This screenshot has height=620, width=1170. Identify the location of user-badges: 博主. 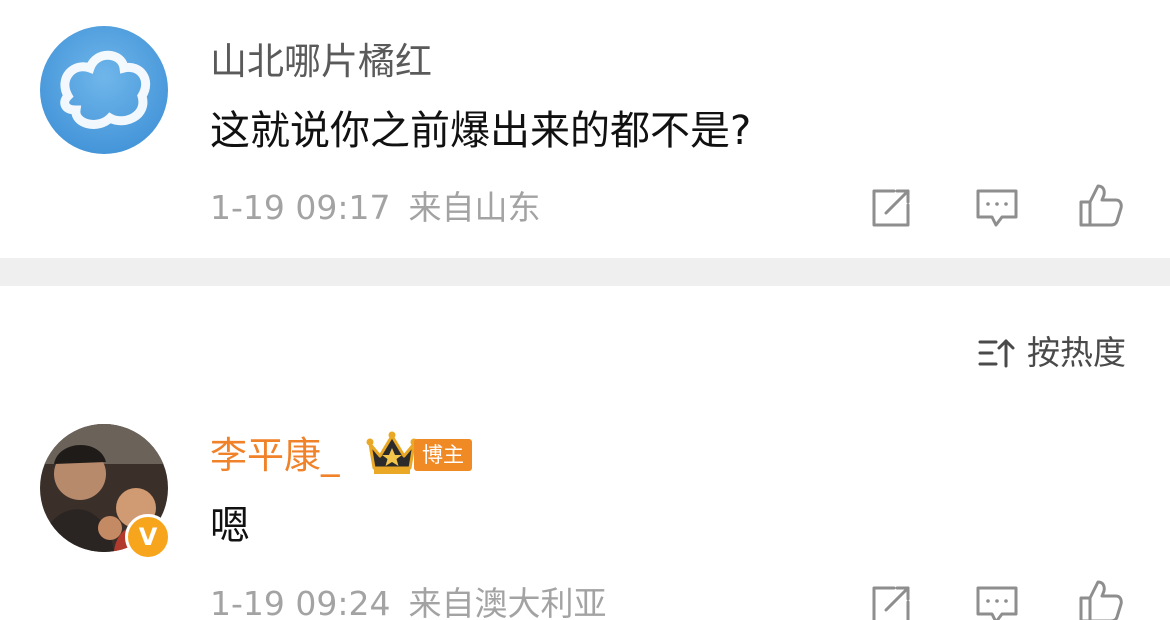
(419, 455).